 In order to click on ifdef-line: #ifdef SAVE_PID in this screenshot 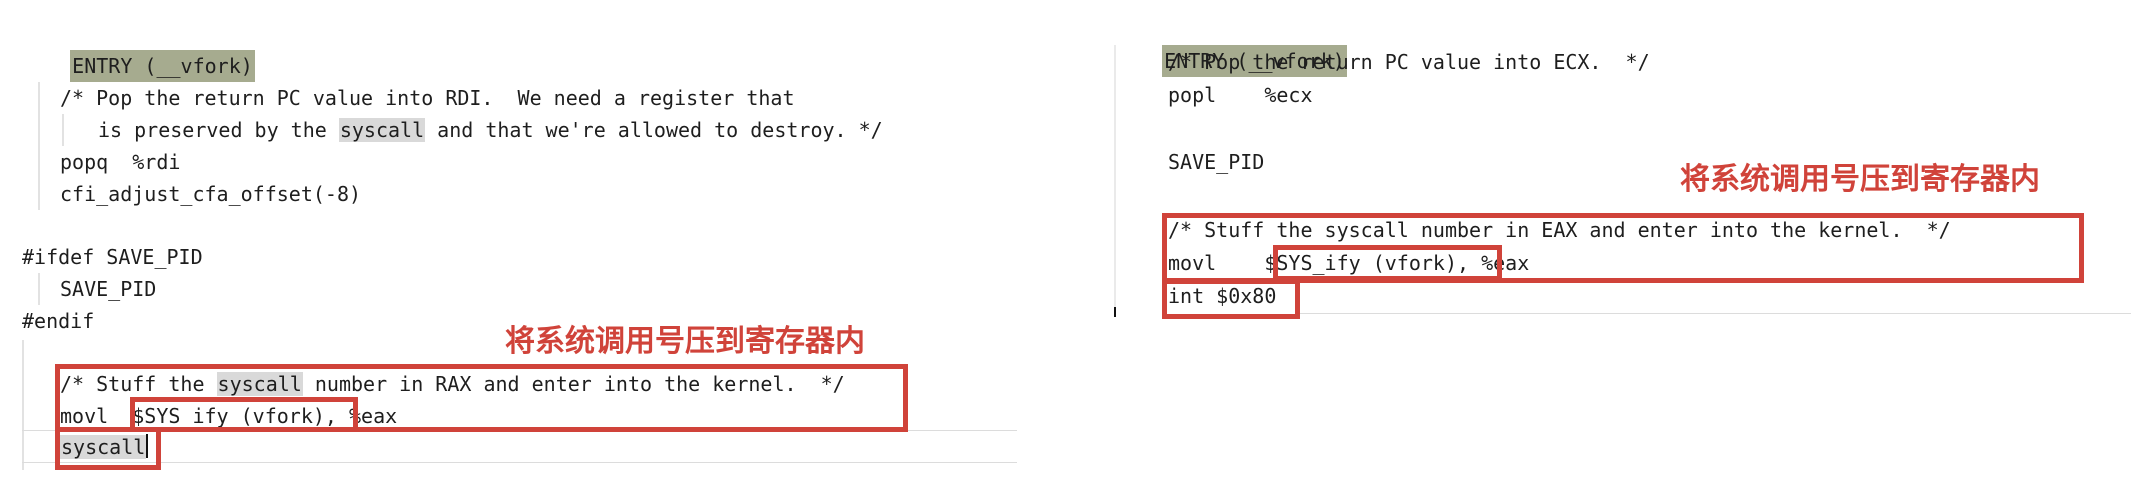, I will do `click(112, 257)`.